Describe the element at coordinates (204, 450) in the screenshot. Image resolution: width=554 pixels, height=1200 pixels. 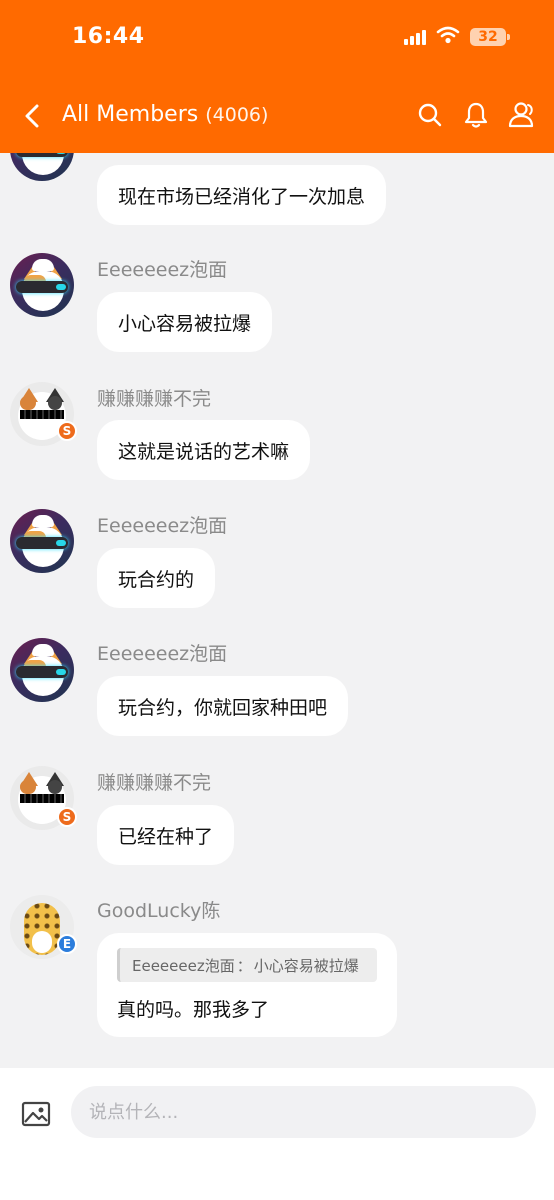
I see `message-bubble: 这就是说话的艺术嘛` at that location.